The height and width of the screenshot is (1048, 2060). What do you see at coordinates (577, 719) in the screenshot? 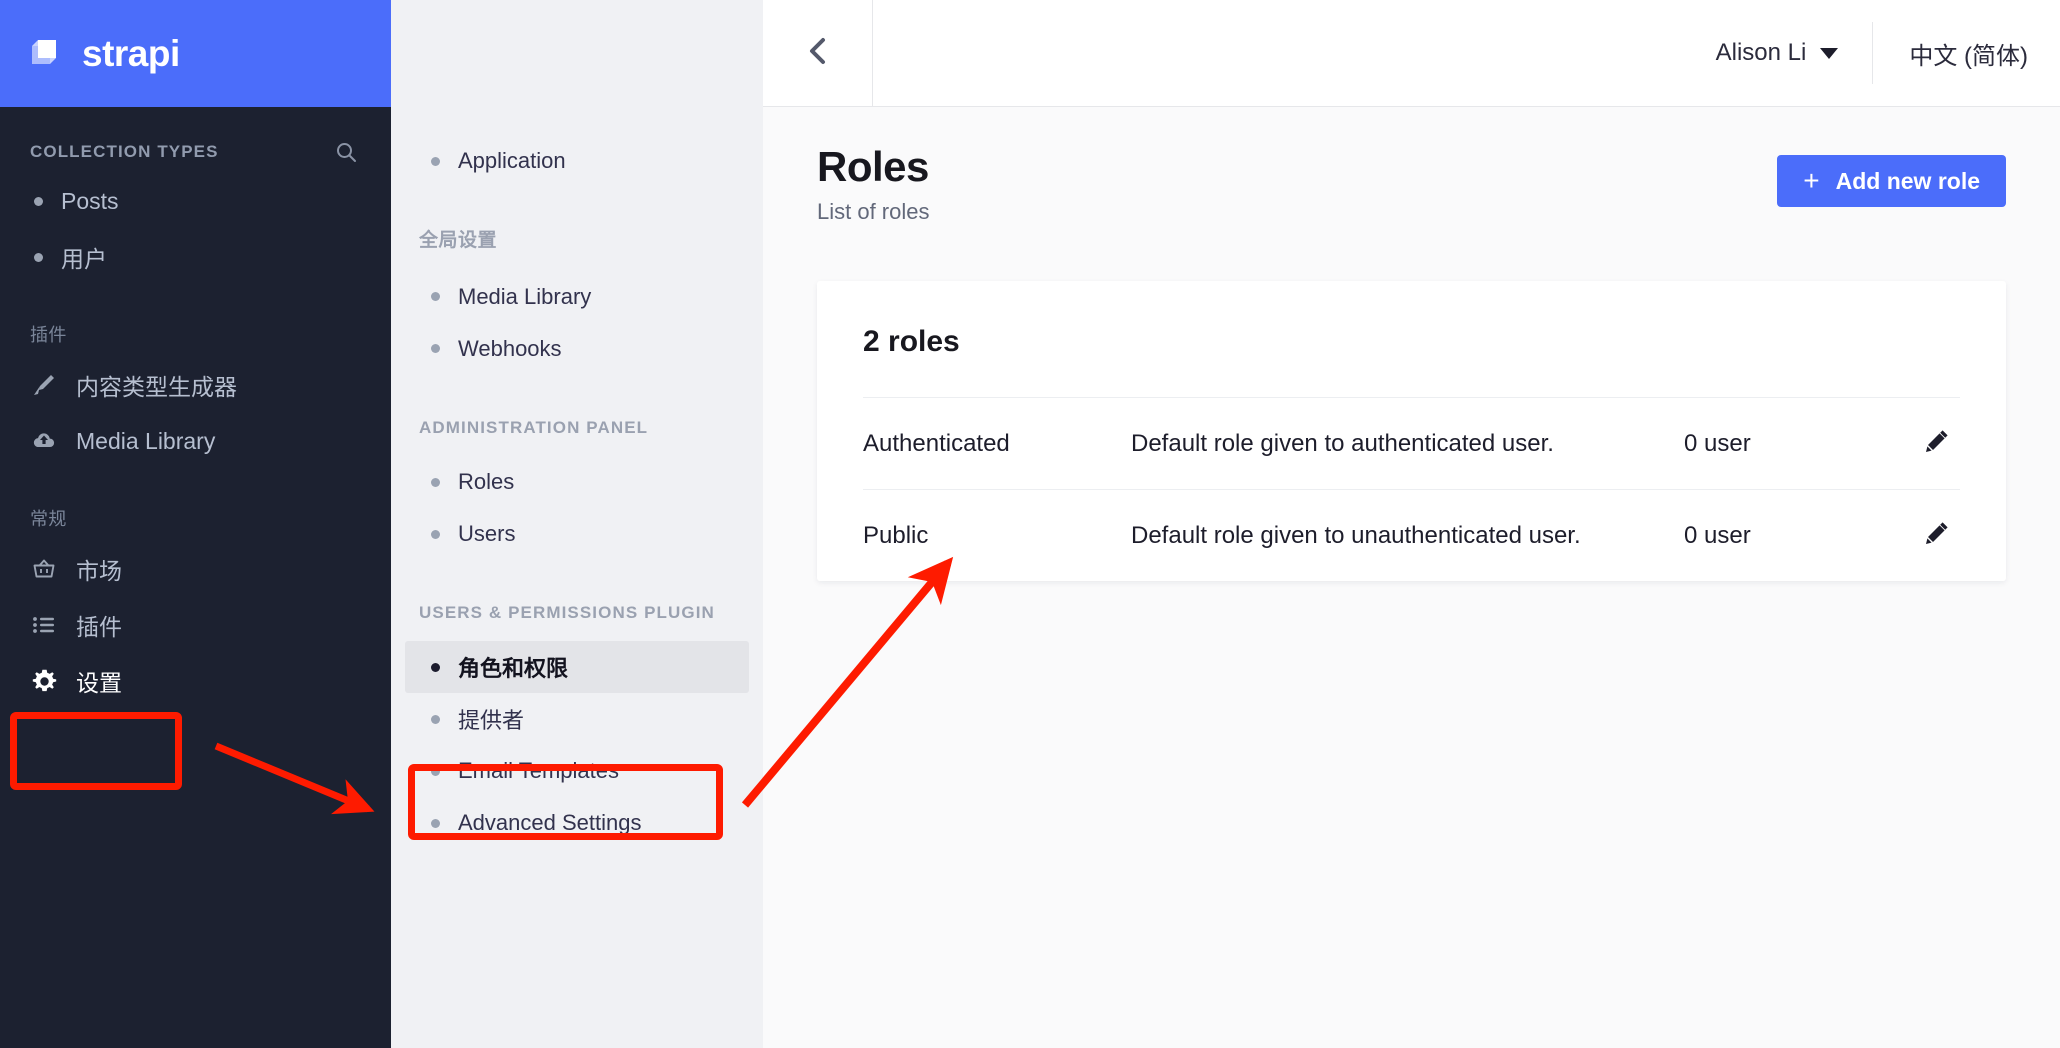
I see `subnav-item-providers: 提供者` at bounding box center [577, 719].